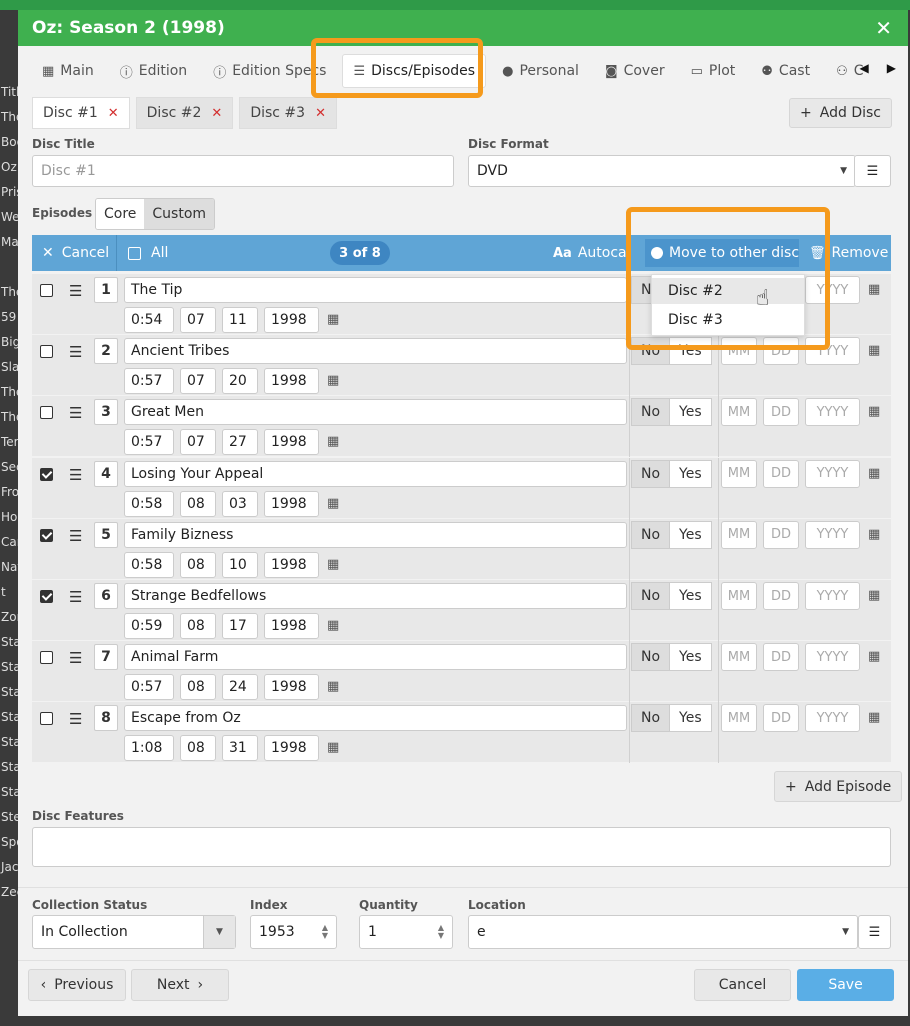 This screenshot has height=1026, width=910. Describe the element at coordinates (874, 932) in the screenshot. I see `location-list-button: ☰` at that location.